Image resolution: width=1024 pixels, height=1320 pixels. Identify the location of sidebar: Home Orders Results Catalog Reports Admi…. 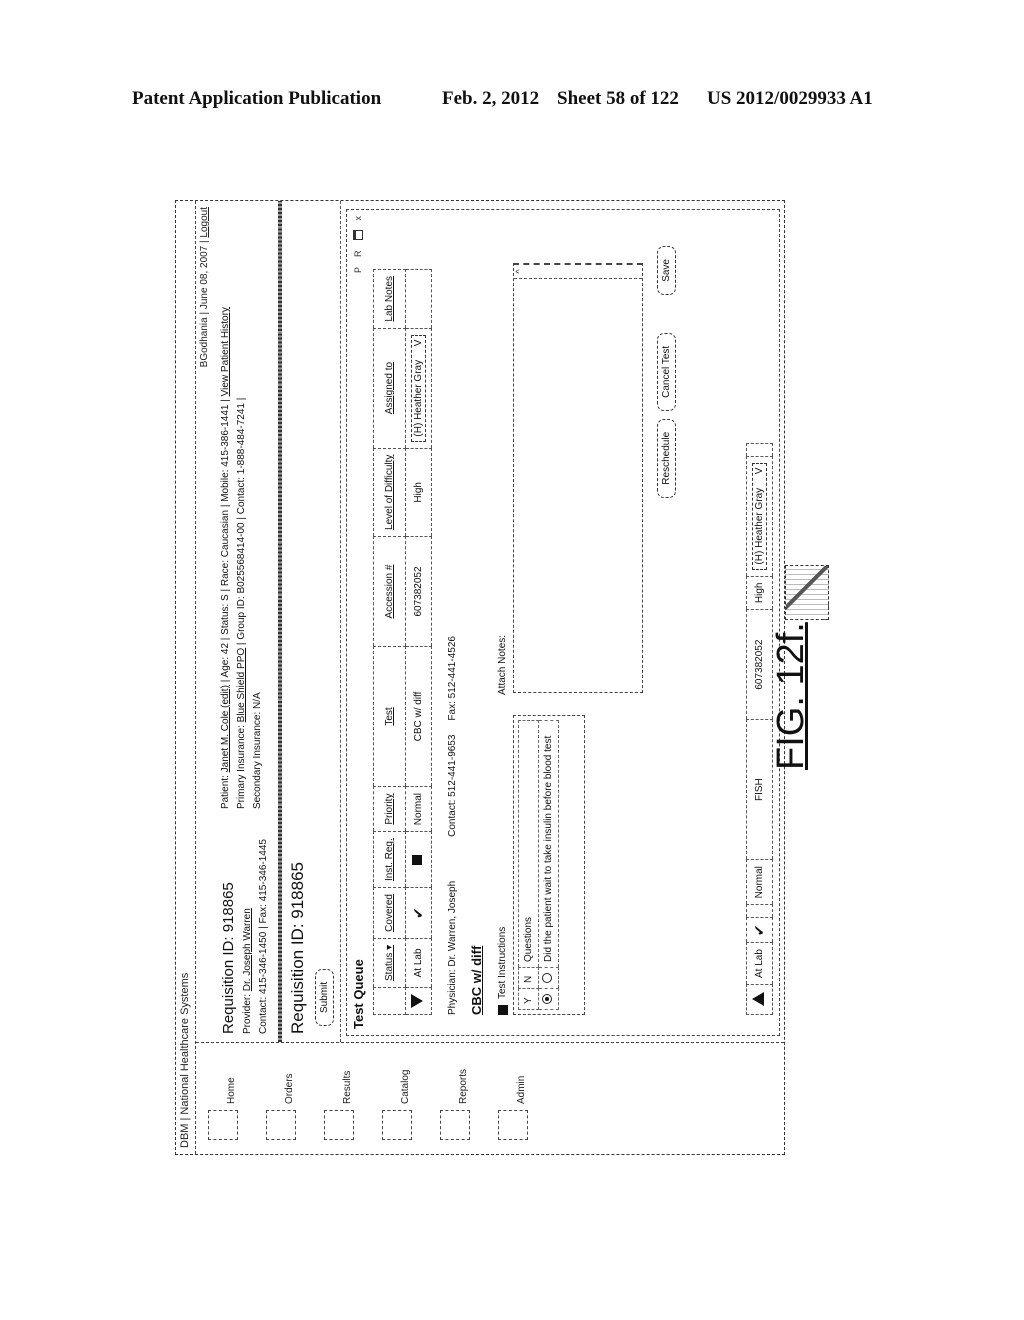
(490, 1098).